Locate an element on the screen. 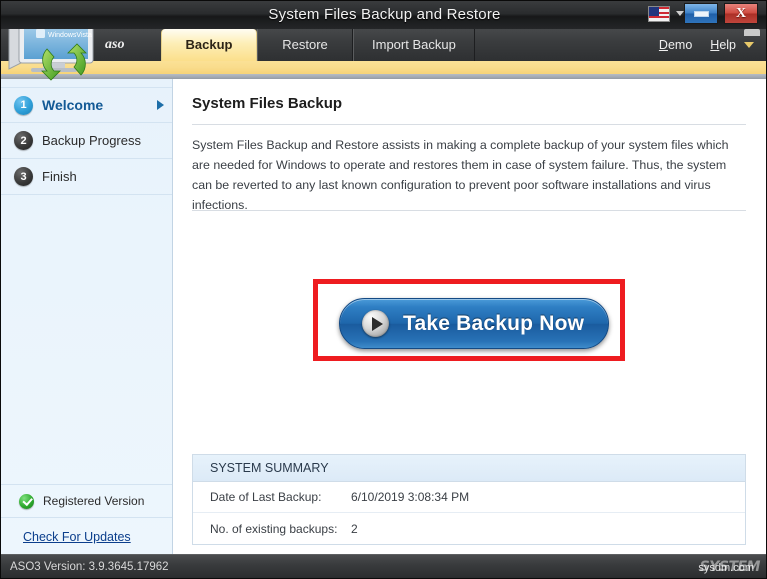 The image size is (767, 579). sidebar-item-backup-progress: 2 Backup Progress is located at coordinates (86, 141).